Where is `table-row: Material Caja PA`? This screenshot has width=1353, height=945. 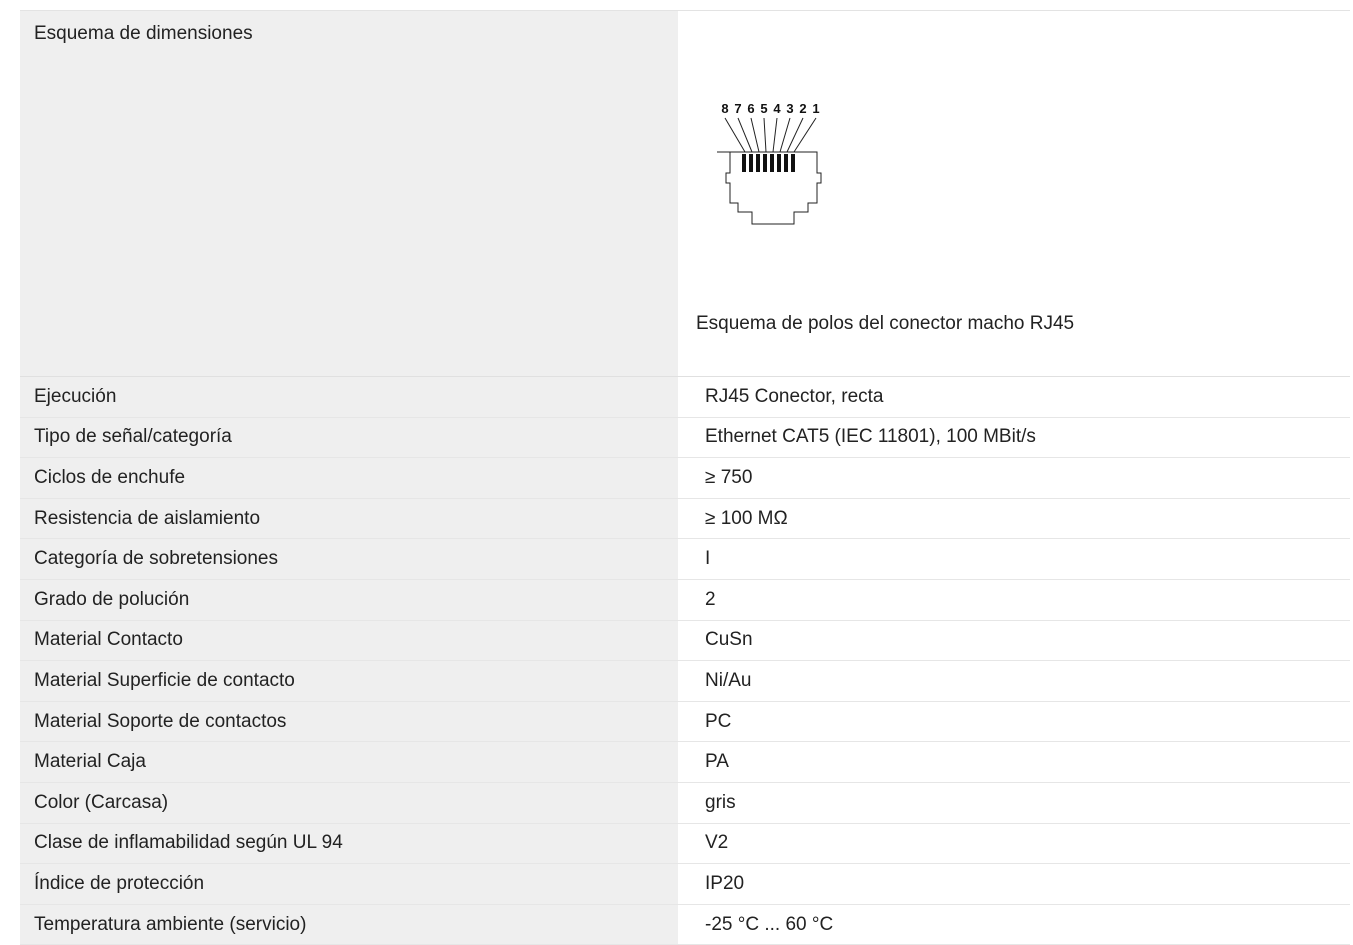 table-row: Material Caja PA is located at coordinates (685, 762).